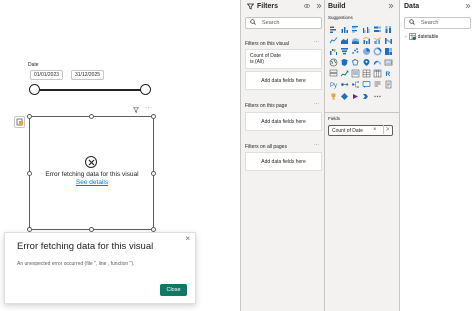  I want to click on filters-on-page-label: Filters on this page, so click(266, 106).